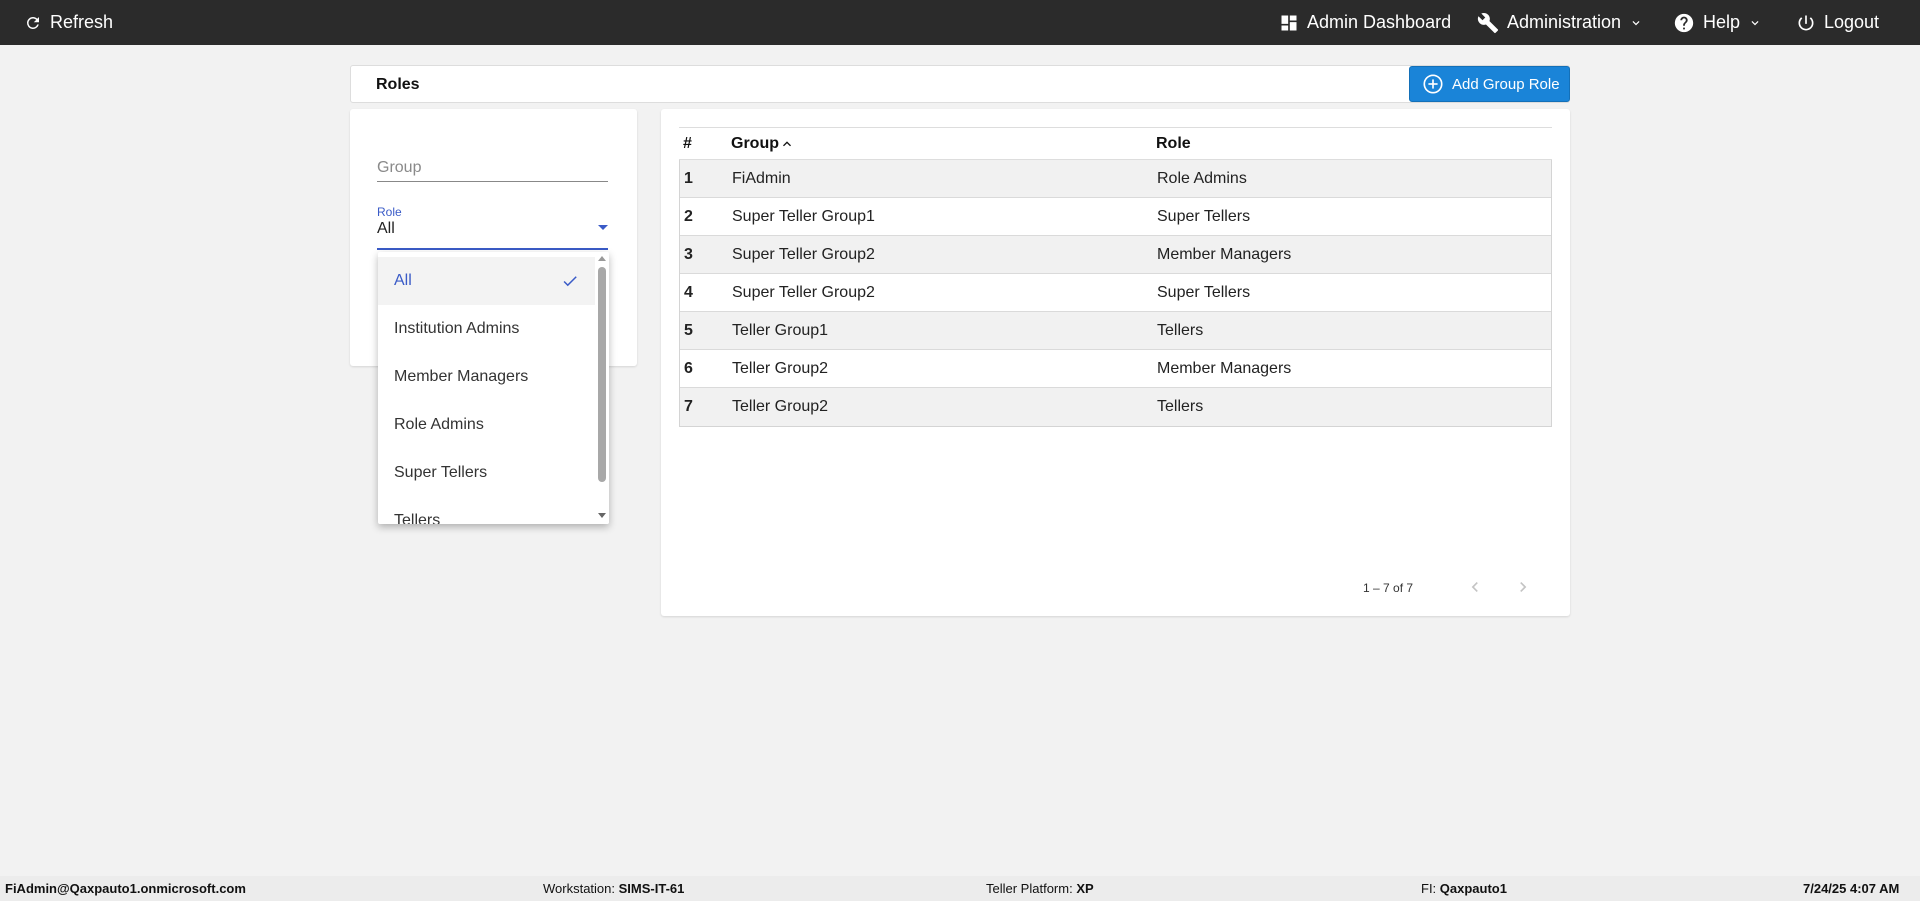  I want to click on group-filter-input, so click(492, 168).